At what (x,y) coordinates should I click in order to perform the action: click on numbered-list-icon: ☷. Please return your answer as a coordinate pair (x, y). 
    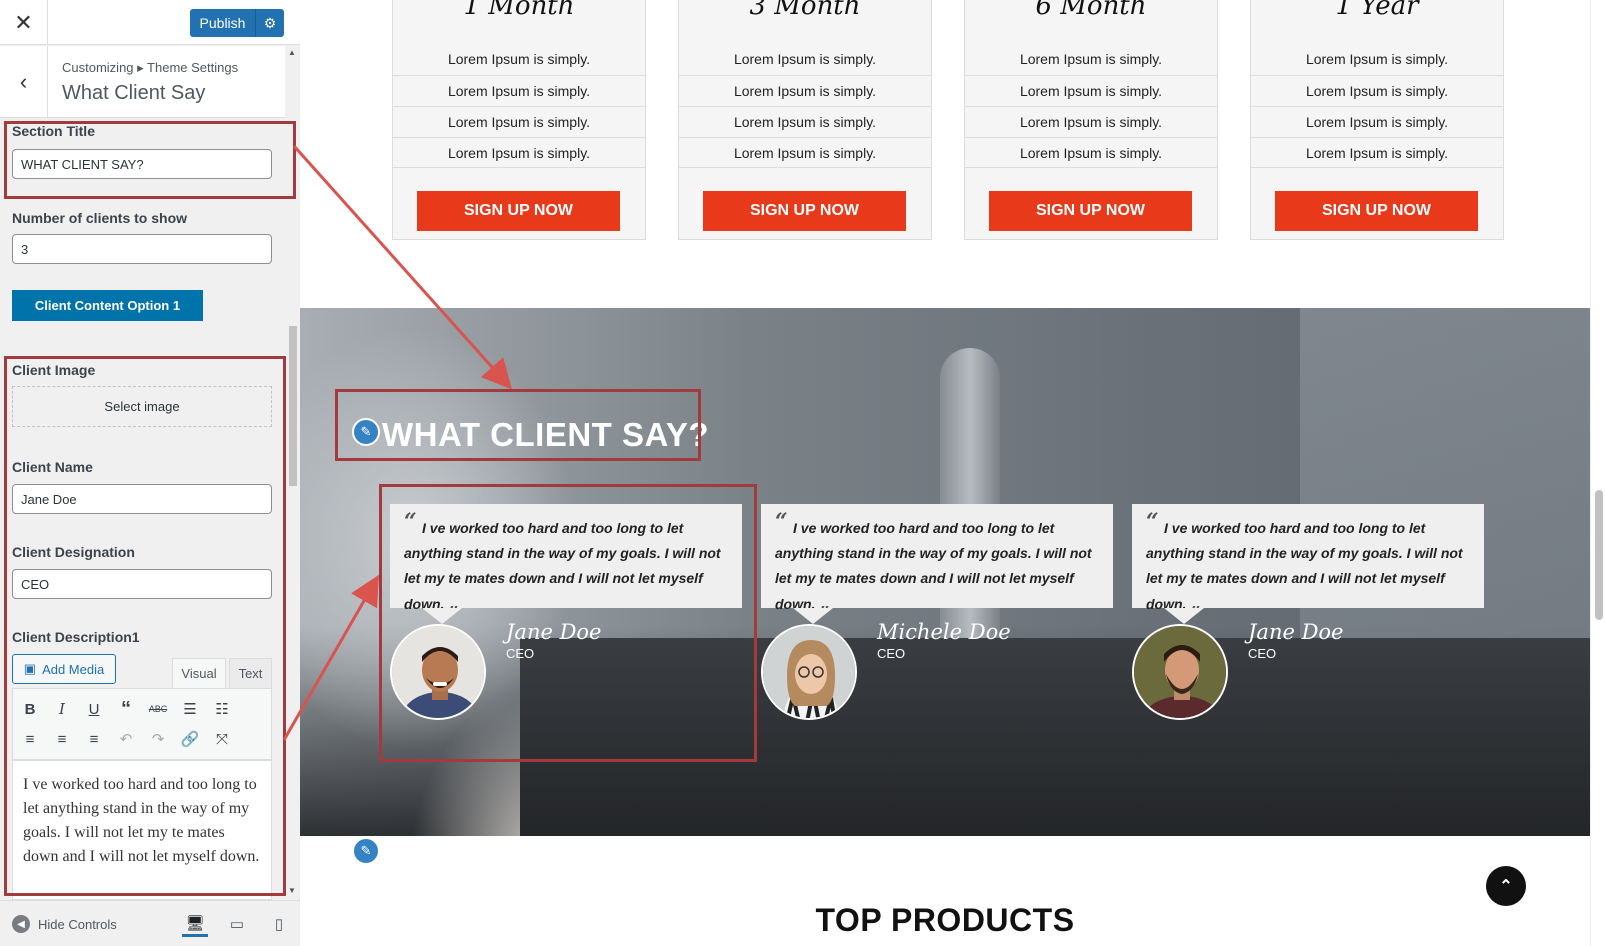
    Looking at the image, I should click on (222, 709).